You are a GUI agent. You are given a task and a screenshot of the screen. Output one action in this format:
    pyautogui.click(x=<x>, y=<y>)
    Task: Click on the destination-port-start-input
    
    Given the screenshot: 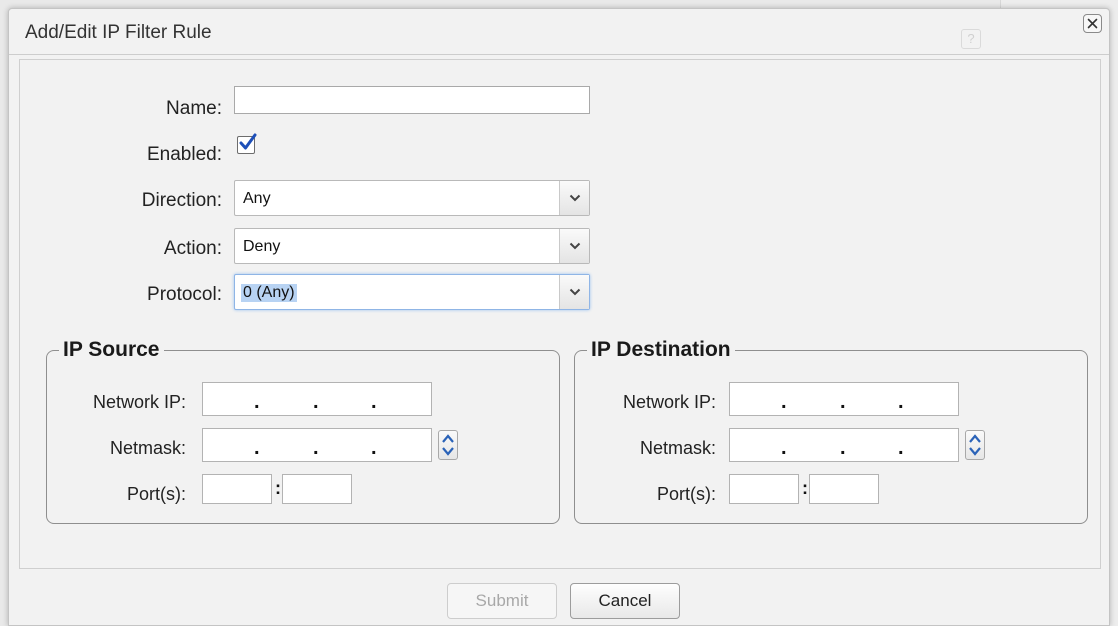 What is the action you would take?
    pyautogui.click(x=764, y=489)
    